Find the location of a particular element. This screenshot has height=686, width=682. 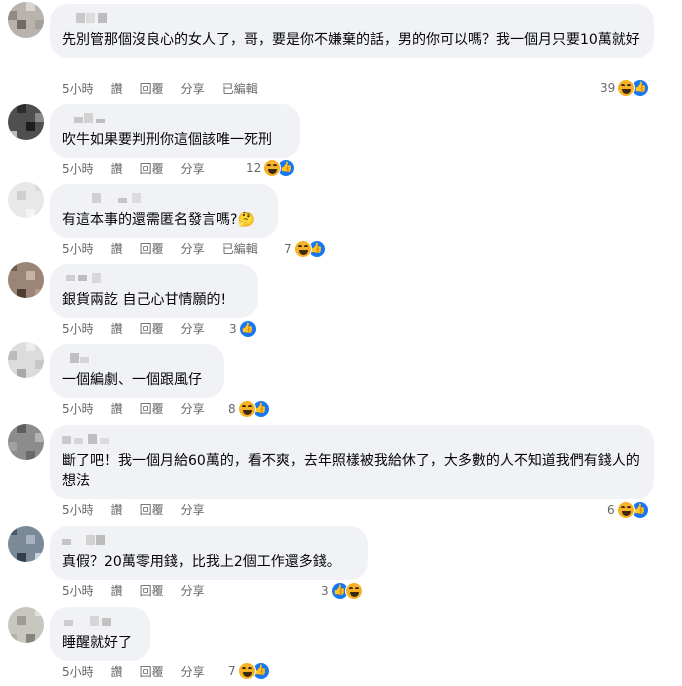

comment-text: 吹牛如果要判刑你這個該唯一死刑 is located at coordinates (167, 140).